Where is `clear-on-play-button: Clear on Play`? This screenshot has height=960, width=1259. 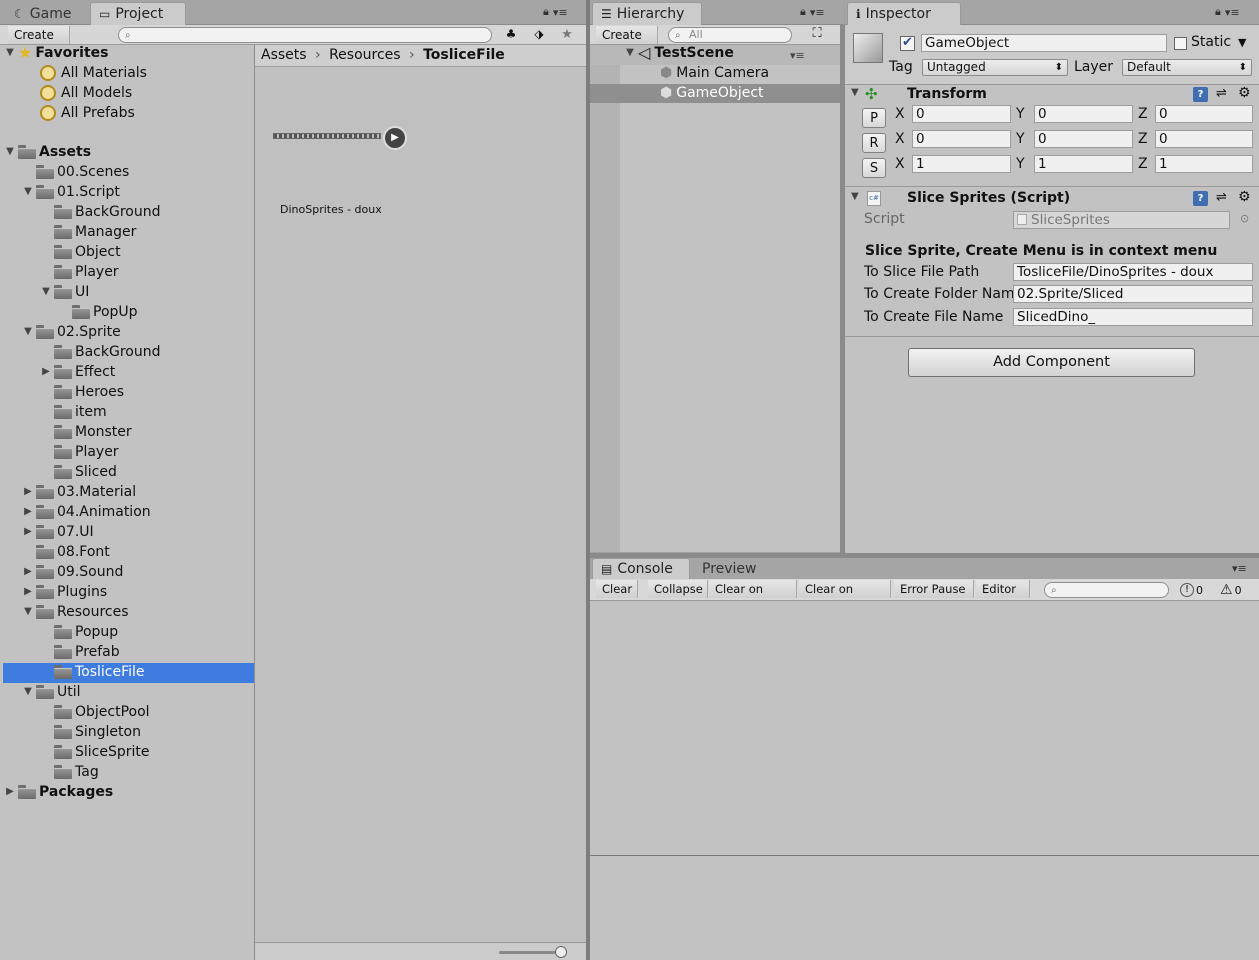
clear-on-play-button: Clear on Play is located at coordinates (753, 597).